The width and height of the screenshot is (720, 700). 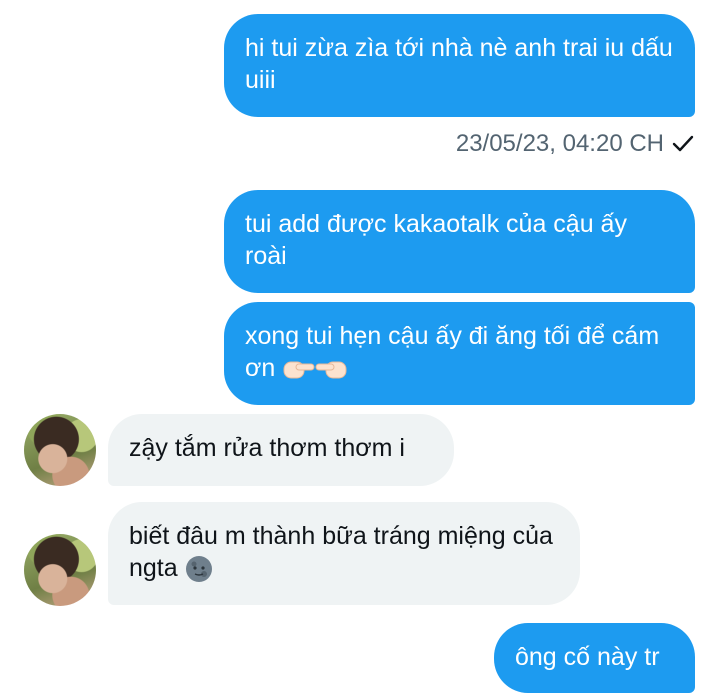 I want to click on new-moon-face-emoji, so click(x=198, y=569).